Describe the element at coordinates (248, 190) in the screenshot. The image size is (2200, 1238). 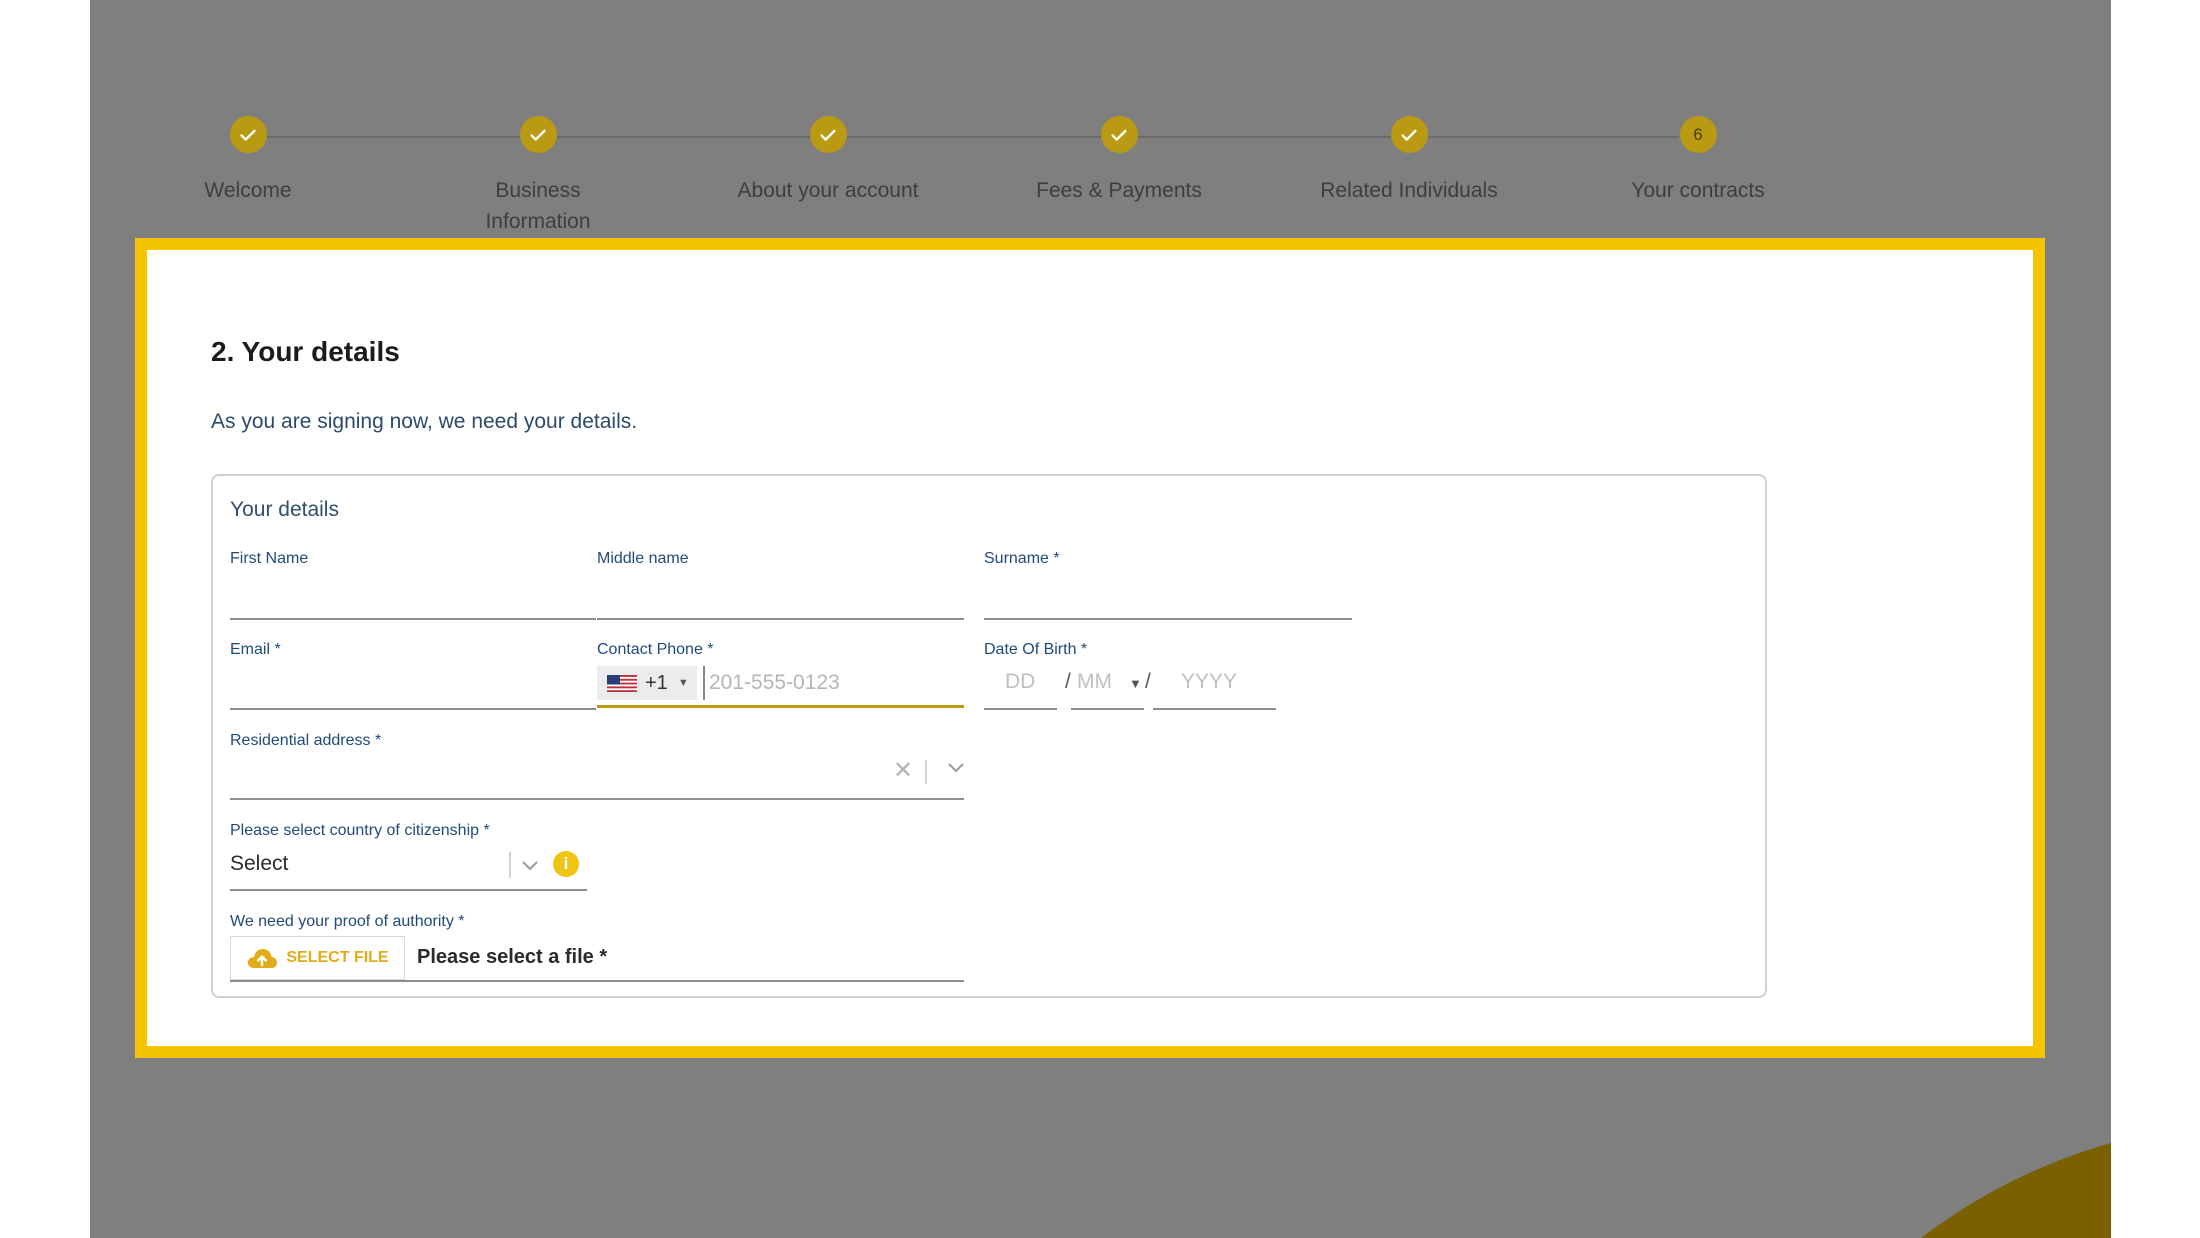
I see `step-label: Welcome` at that location.